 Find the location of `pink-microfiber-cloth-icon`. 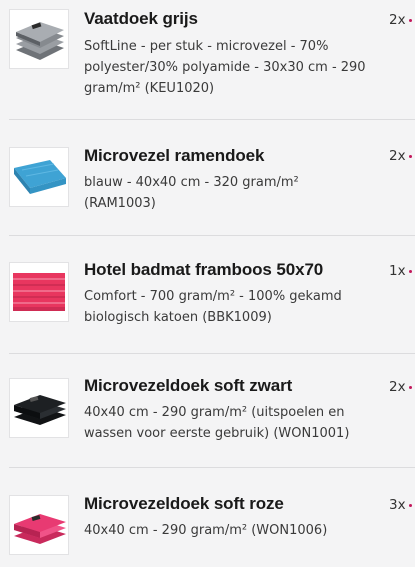

pink-microfiber-cloth-icon is located at coordinates (40, 529).